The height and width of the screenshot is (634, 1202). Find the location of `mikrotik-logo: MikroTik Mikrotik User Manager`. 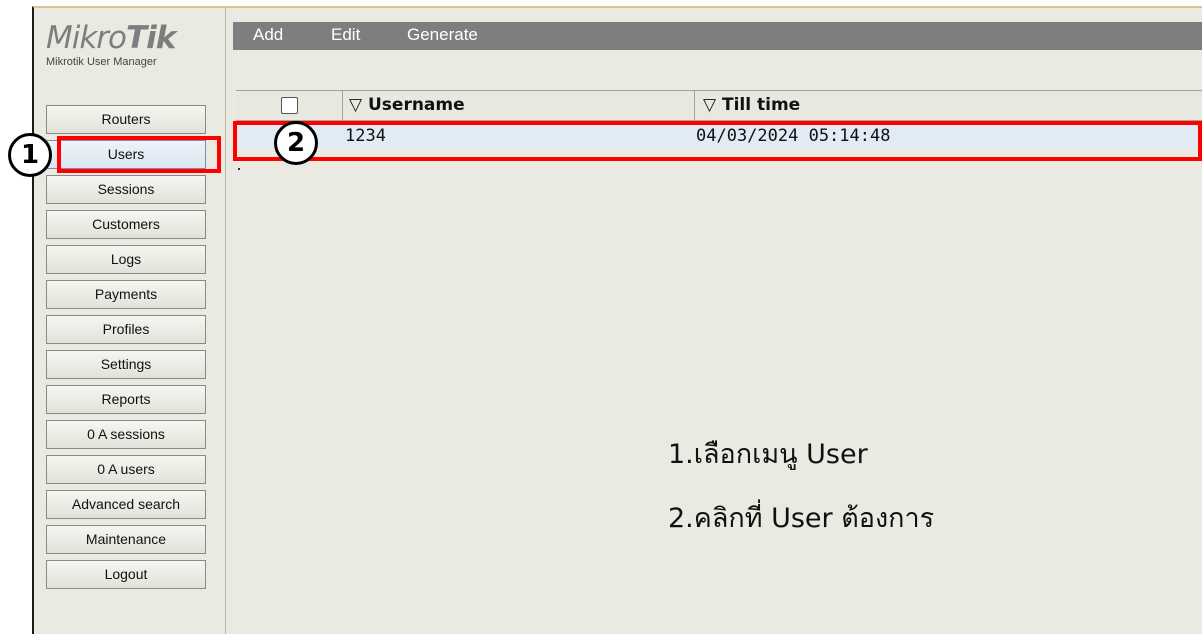

mikrotik-logo: MikroTik Mikrotik User Manager is located at coordinates (126, 45).